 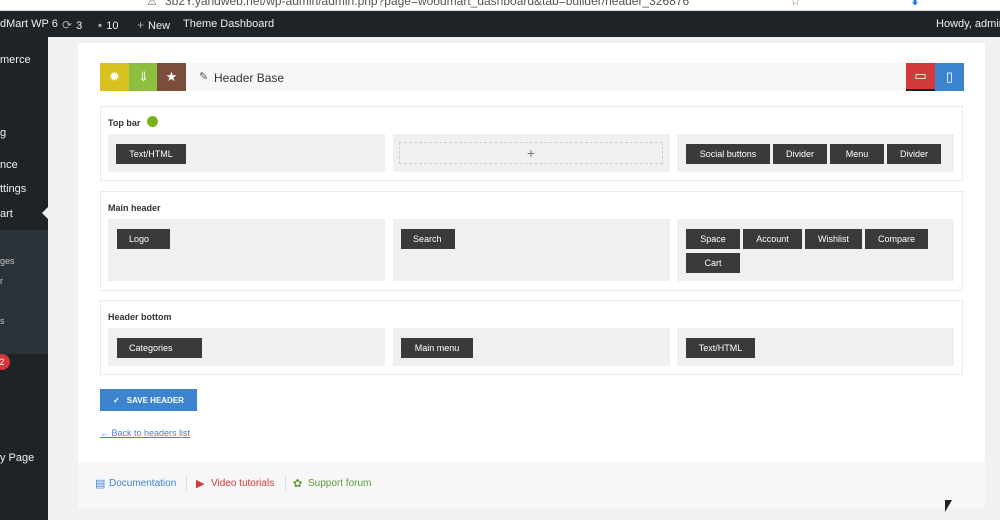 I want to click on element-menu: Menu, so click(x=857, y=154).